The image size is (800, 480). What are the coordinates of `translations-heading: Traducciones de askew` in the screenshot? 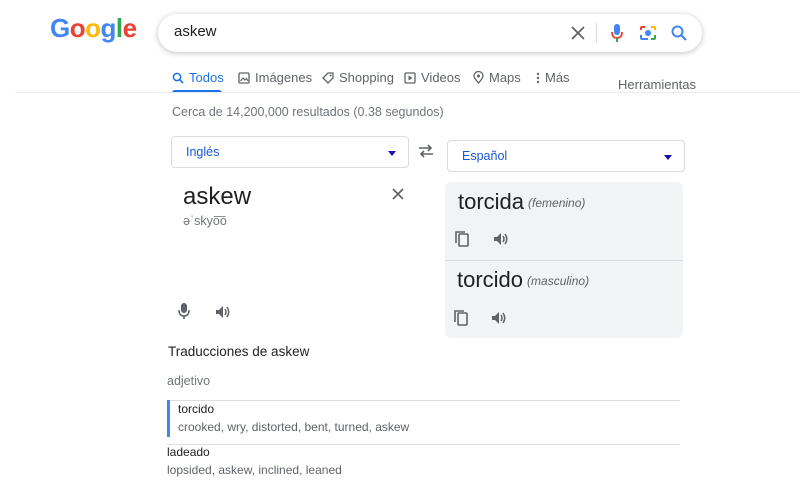 It's located at (239, 351).